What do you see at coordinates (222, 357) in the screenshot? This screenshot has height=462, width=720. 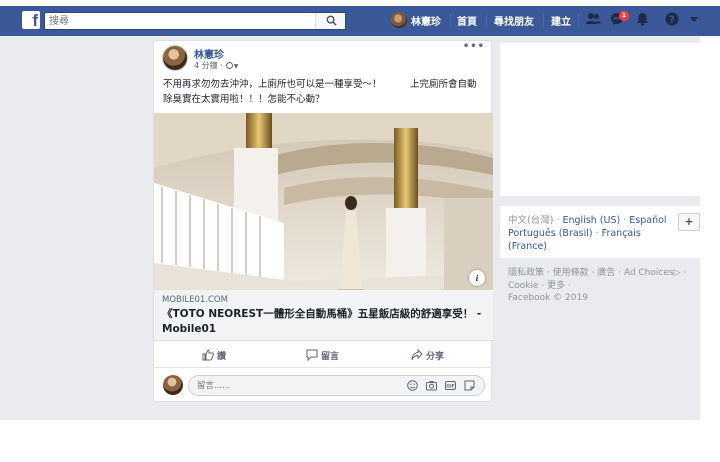 I see `like-label: 讚` at bounding box center [222, 357].